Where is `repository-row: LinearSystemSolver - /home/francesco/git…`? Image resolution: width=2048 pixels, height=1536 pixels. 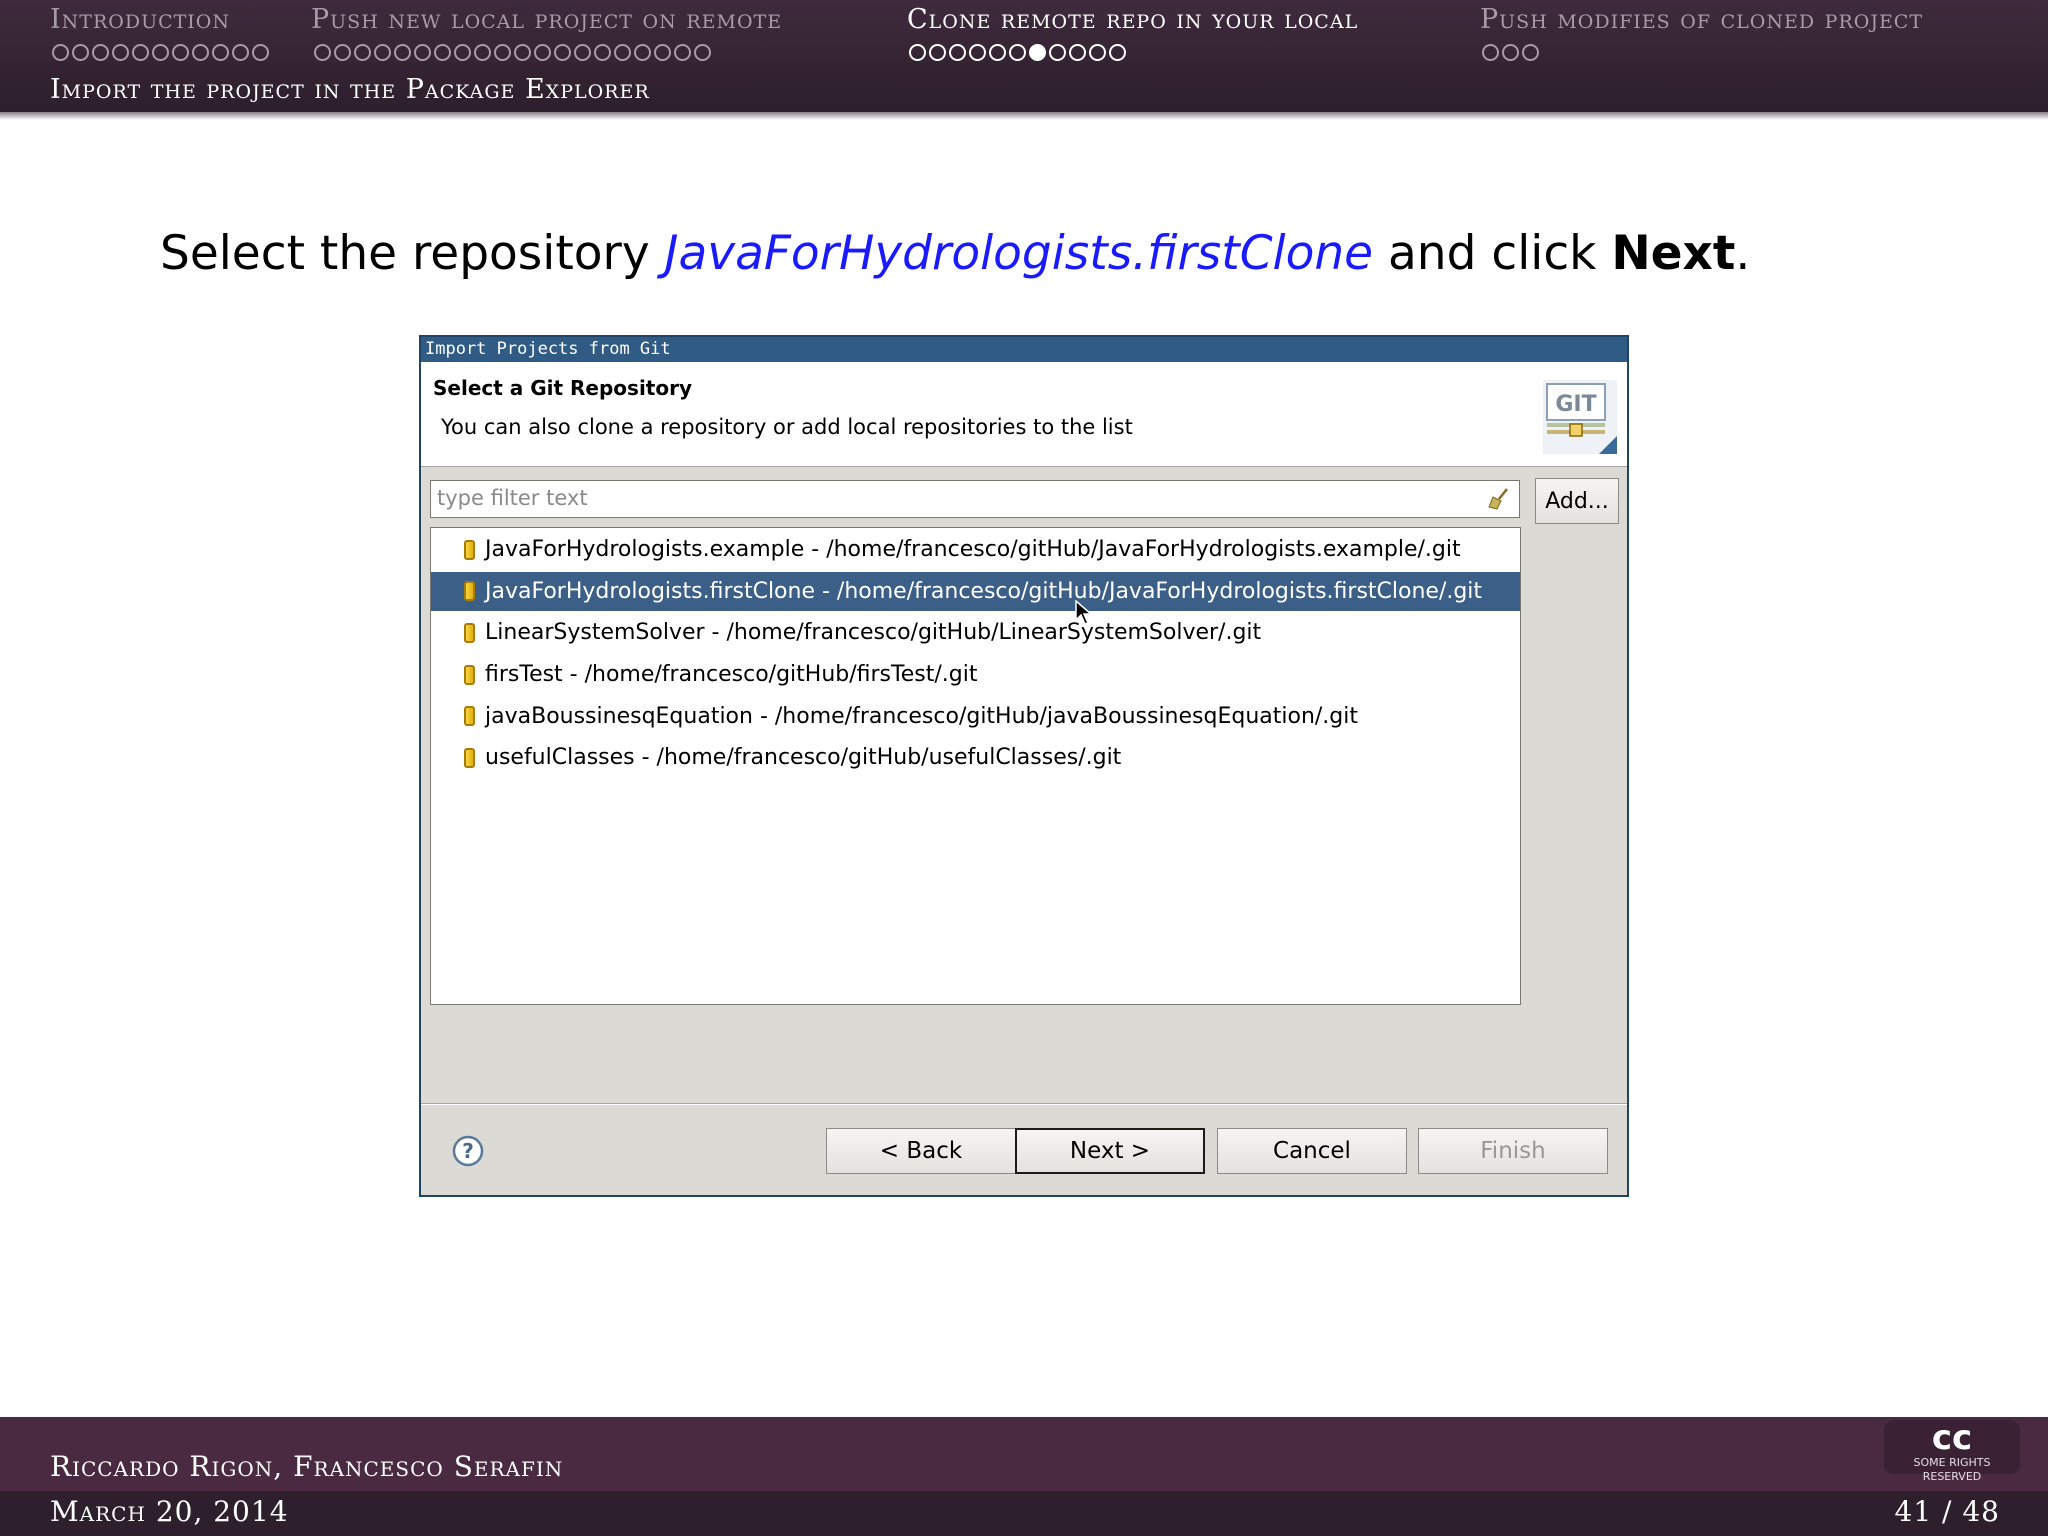 repository-row: LinearSystemSolver - /home/francesco/git… is located at coordinates (975, 633).